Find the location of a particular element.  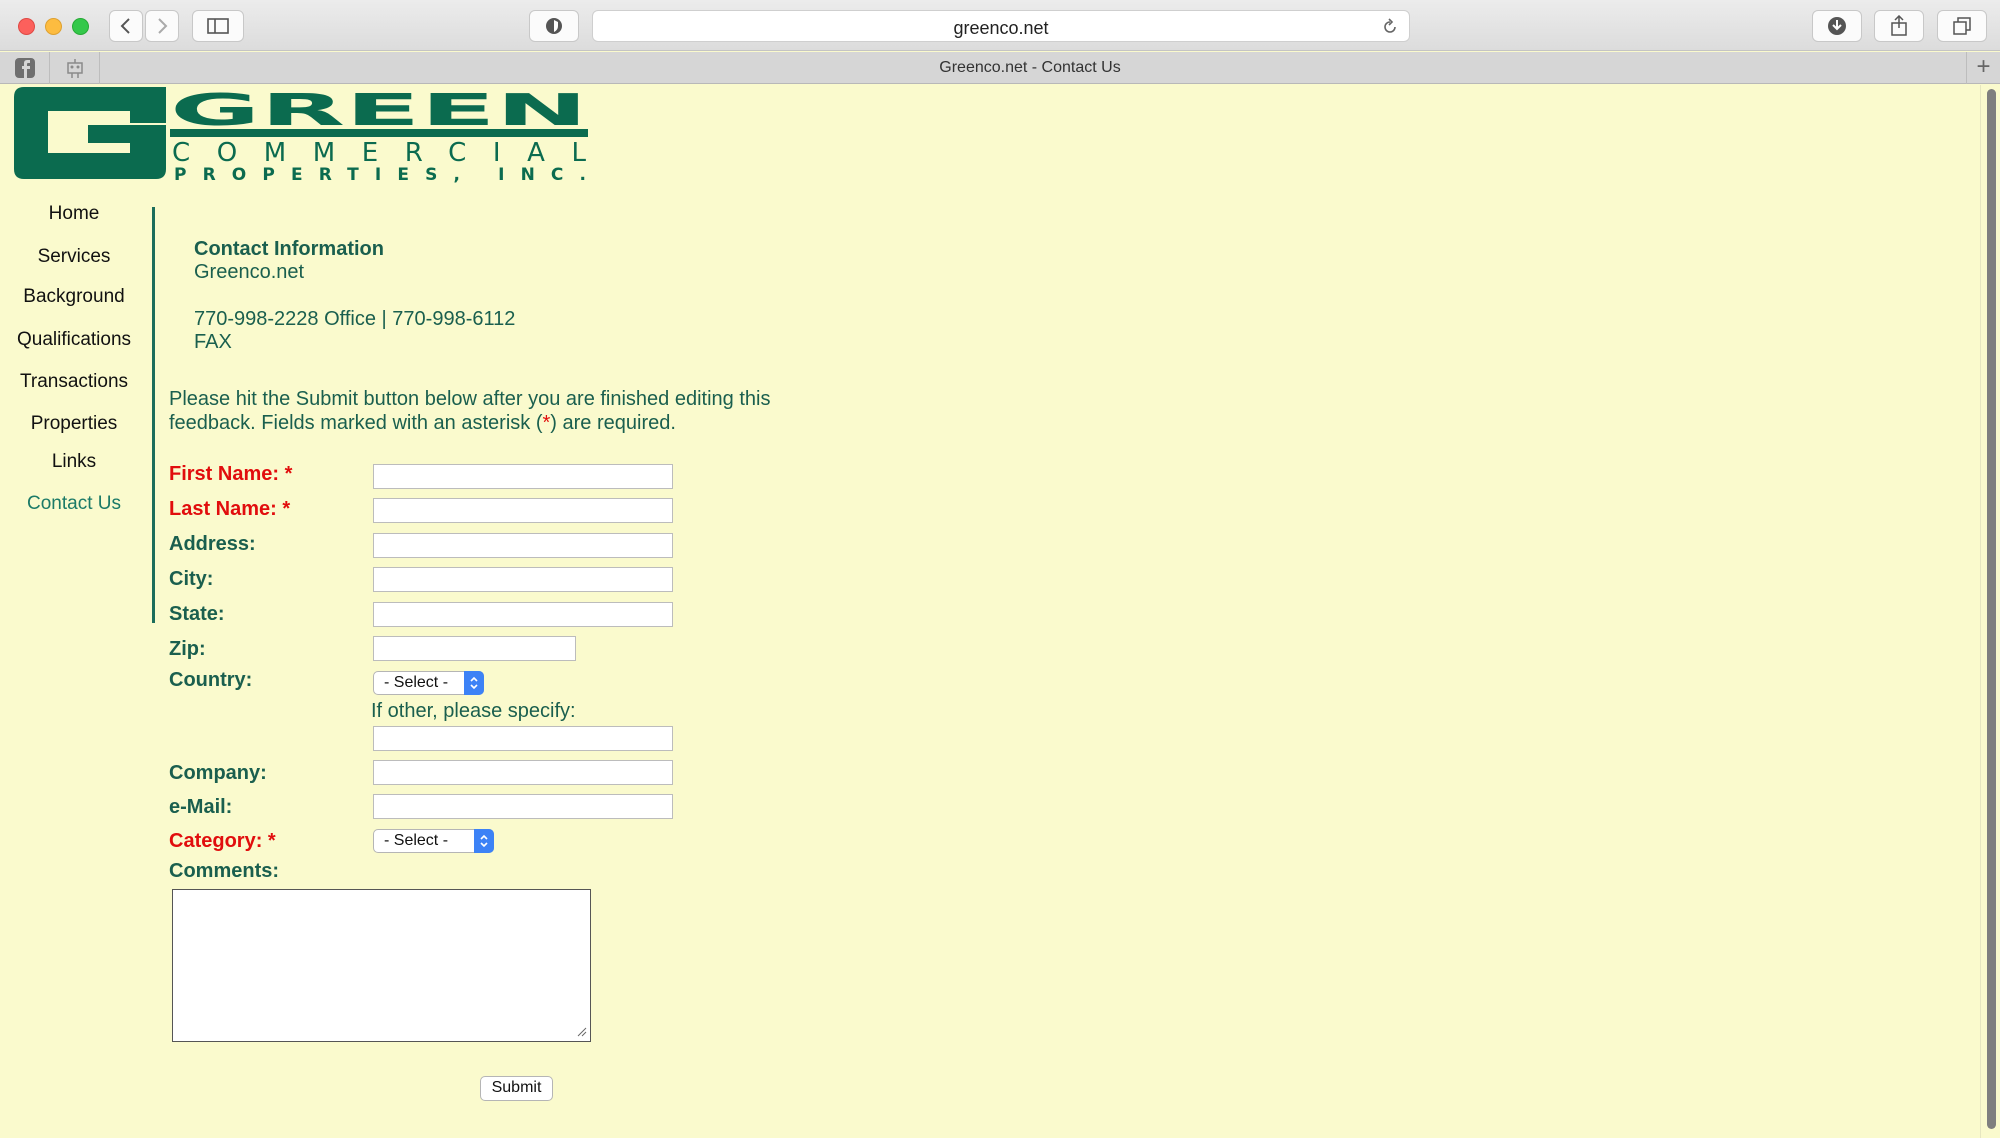

nav-qualifications: Qualifications is located at coordinates (74, 340).